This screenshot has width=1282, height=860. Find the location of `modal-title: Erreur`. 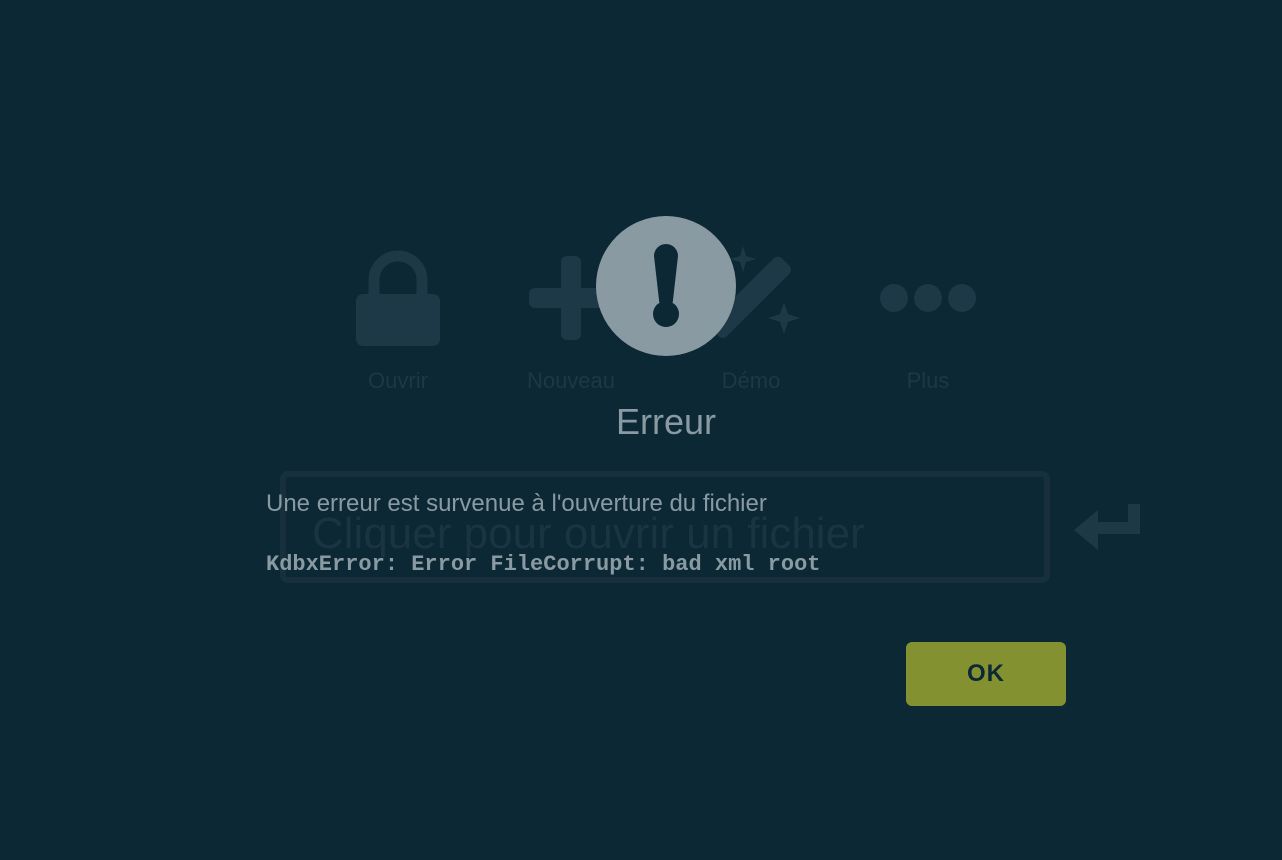

modal-title: Erreur is located at coordinates (666, 421).